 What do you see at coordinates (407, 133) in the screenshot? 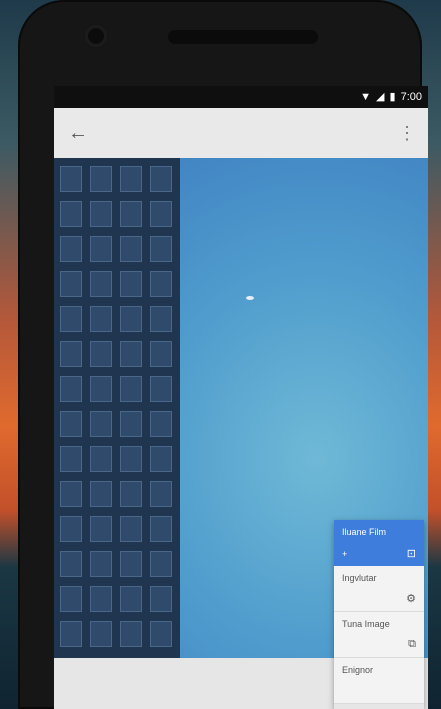
I see `more-vert-icon: ⋮` at bounding box center [407, 133].